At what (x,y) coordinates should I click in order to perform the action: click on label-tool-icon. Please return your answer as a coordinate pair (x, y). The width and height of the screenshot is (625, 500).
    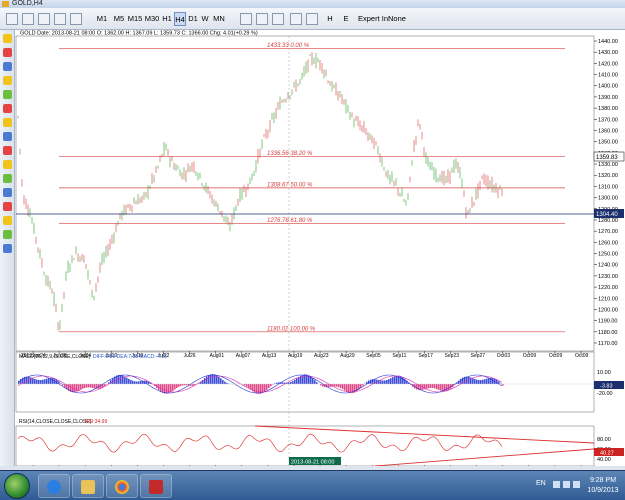
    Looking at the image, I should click on (7, 164).